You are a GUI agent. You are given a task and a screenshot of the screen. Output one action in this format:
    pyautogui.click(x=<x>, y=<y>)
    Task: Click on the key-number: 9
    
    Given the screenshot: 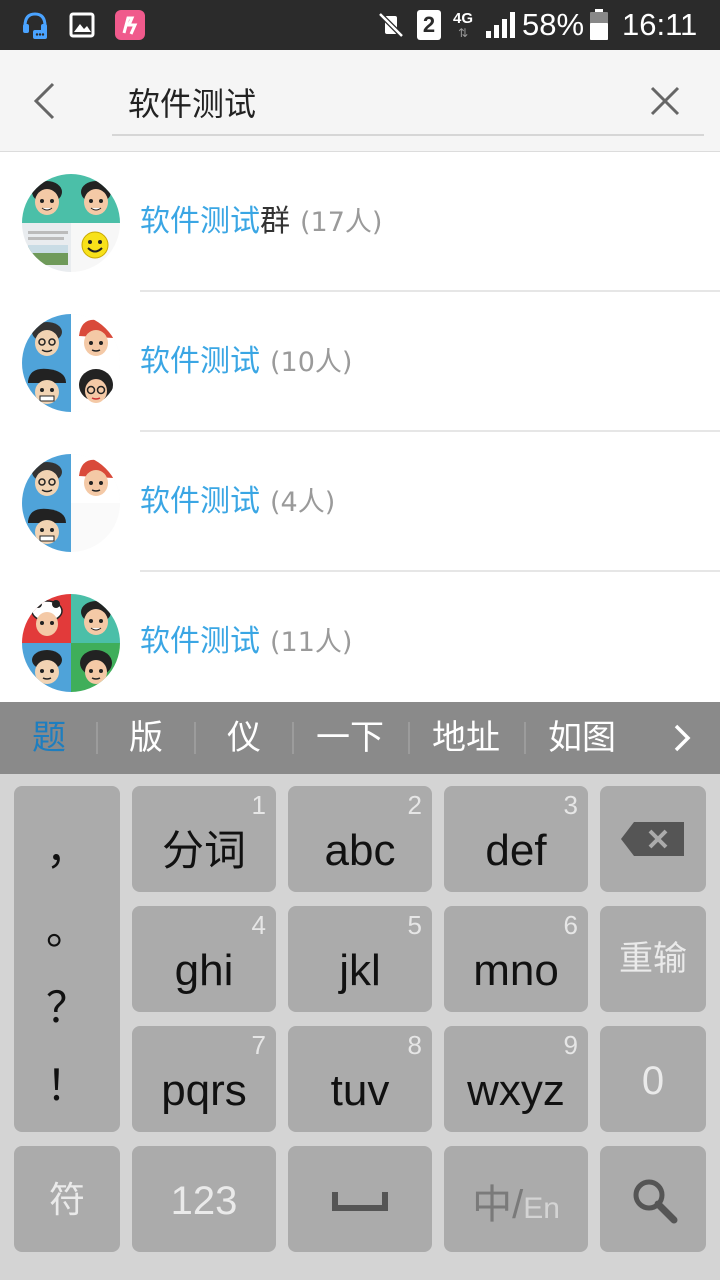 What is the action you would take?
    pyautogui.click(x=570, y=1045)
    